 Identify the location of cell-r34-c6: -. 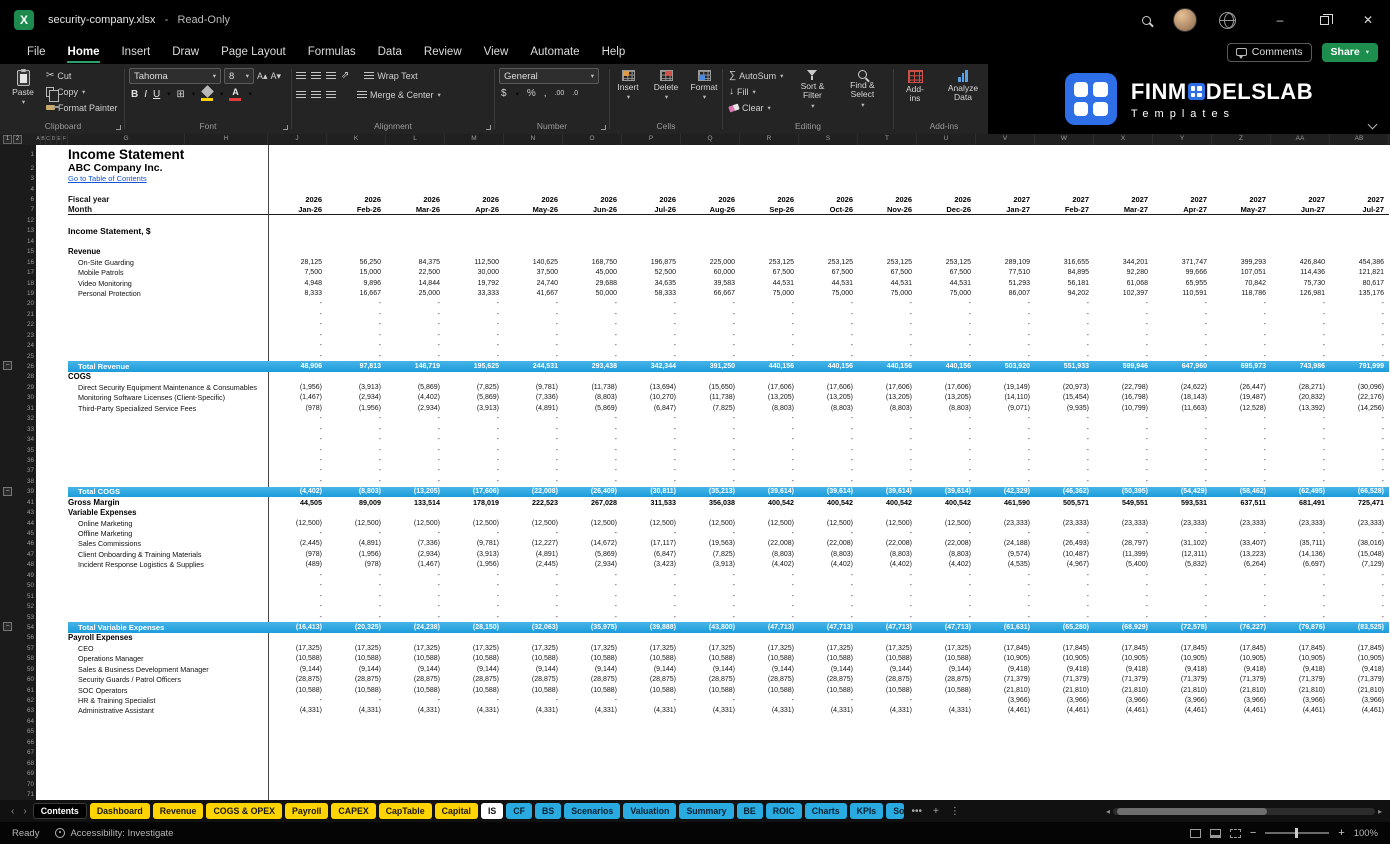
(592, 439).